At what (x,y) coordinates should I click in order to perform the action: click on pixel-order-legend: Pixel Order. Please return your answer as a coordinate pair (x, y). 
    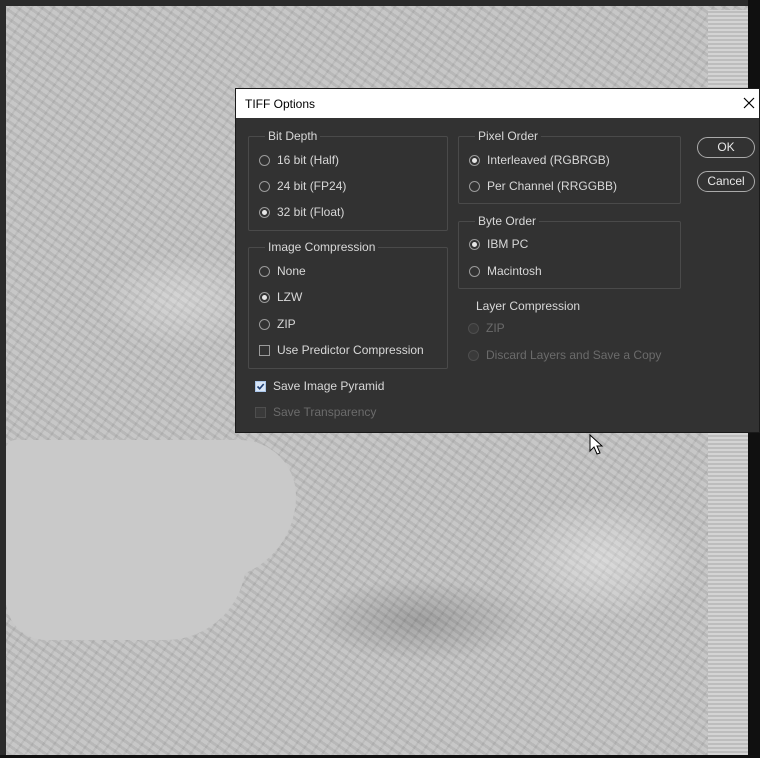
    Looking at the image, I should click on (508, 136).